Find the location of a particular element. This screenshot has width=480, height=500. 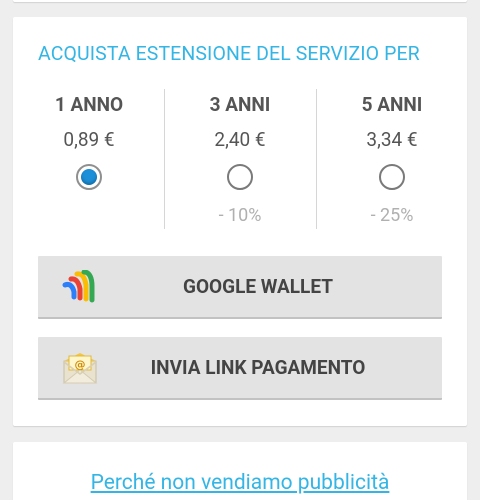

plan-price: 3,34 € is located at coordinates (392, 139).